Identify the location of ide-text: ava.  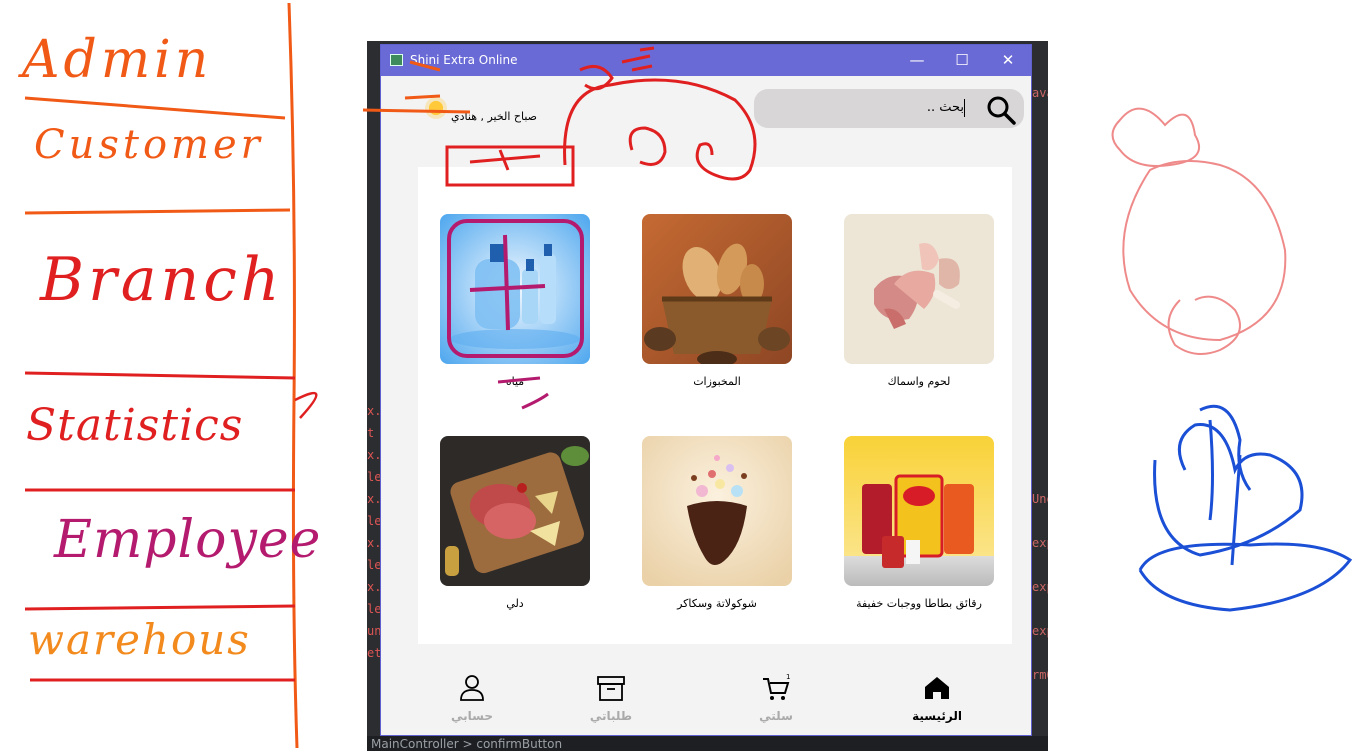
(1040, 93).